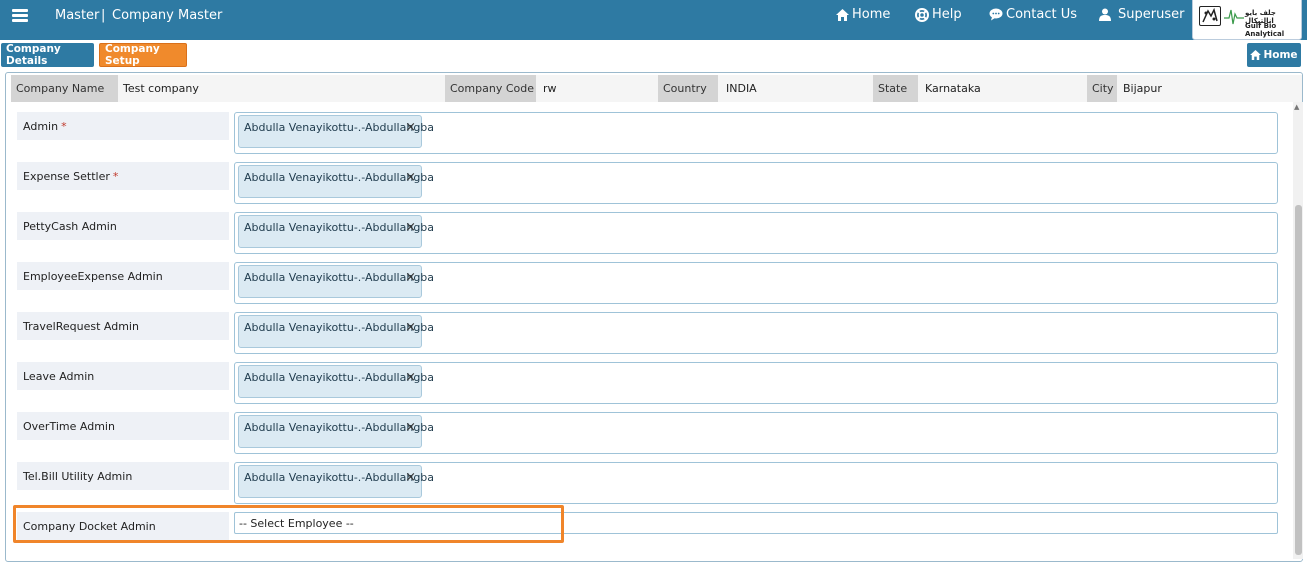 This screenshot has width=1307, height=562. What do you see at coordinates (1247, 20) in the screenshot?
I see `company-logo: جلف بايو انالتيكال Gulf Bio Analytical` at bounding box center [1247, 20].